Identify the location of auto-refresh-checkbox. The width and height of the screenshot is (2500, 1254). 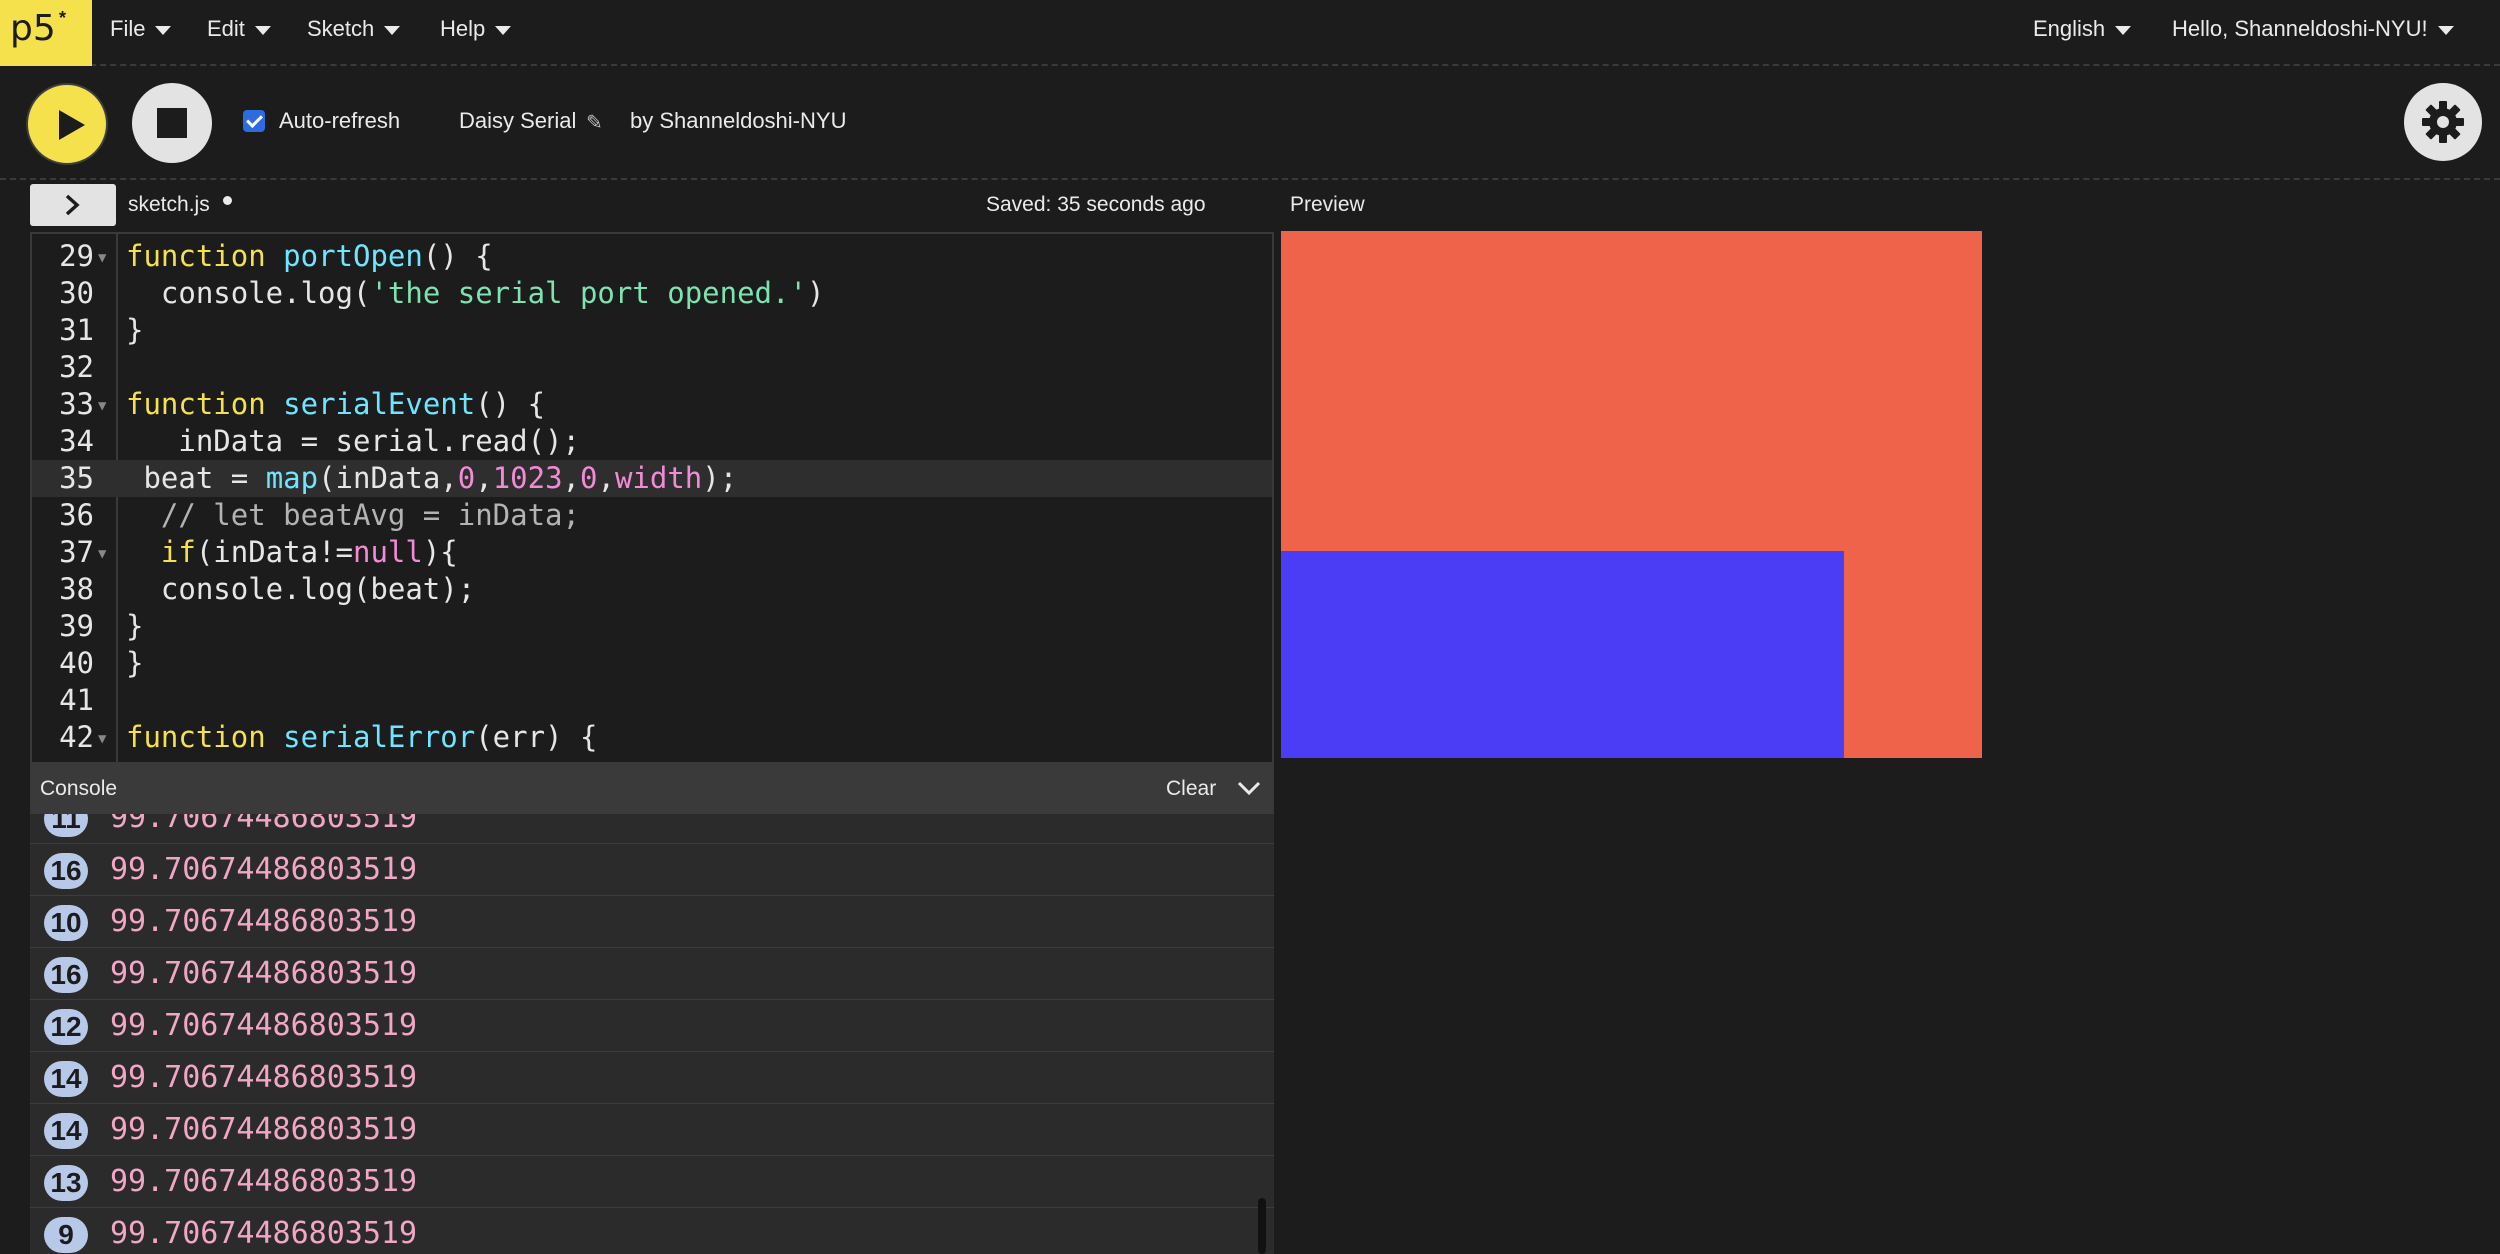
(254, 121).